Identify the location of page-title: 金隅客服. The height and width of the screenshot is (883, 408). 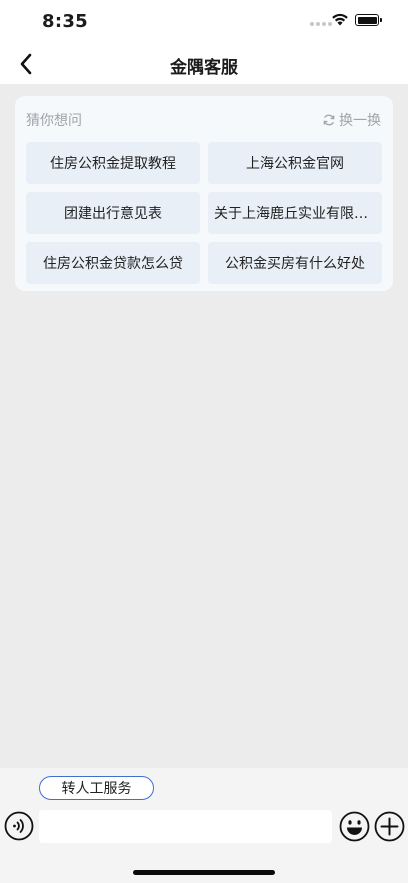
(204, 68).